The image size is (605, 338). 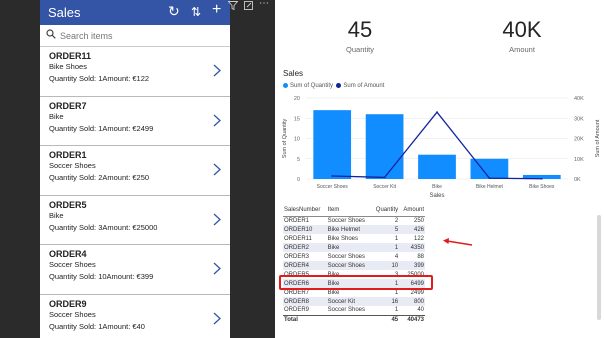 I want to click on filter-icon, so click(x=233, y=5).